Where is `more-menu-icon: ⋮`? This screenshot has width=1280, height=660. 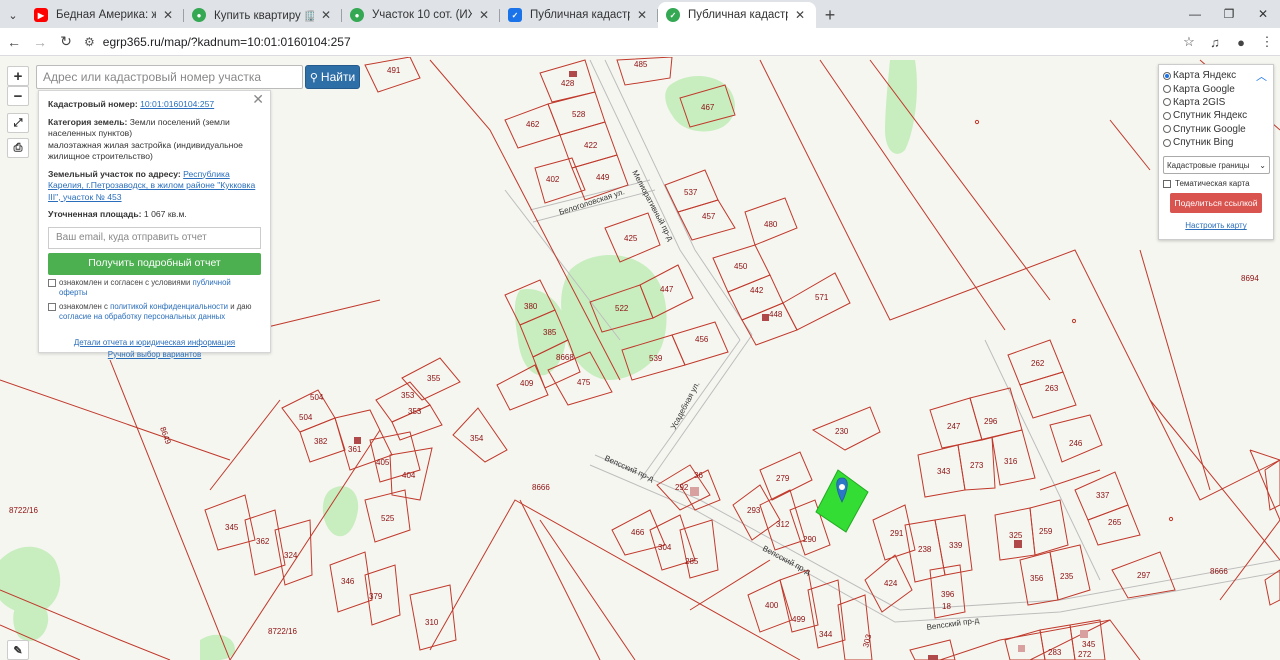 more-menu-icon: ⋮ is located at coordinates (1267, 42).